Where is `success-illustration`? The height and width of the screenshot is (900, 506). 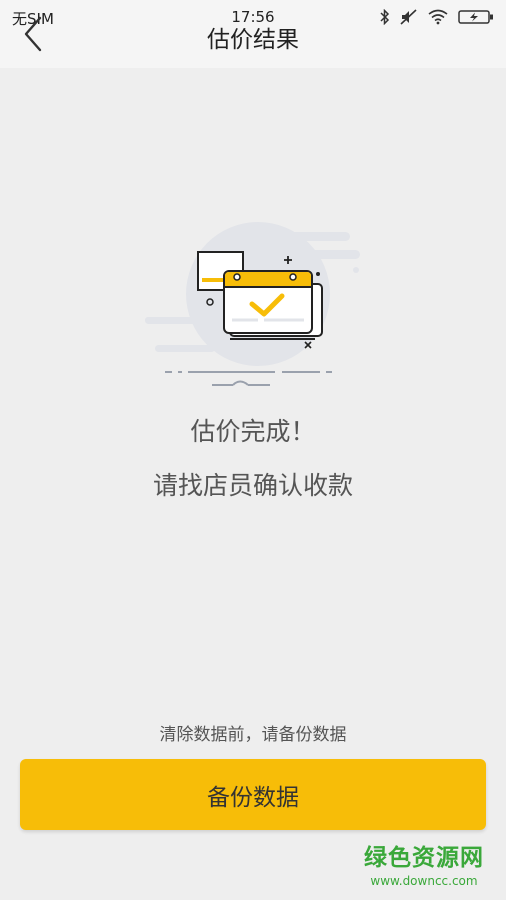 success-illustration is located at coordinates (255, 307).